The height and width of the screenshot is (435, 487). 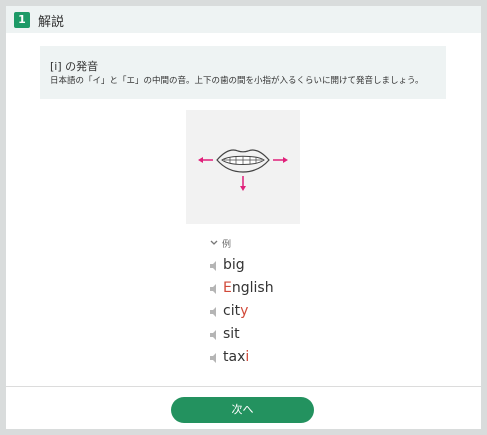 I want to click on mouth-illustration, so click(x=243, y=167).